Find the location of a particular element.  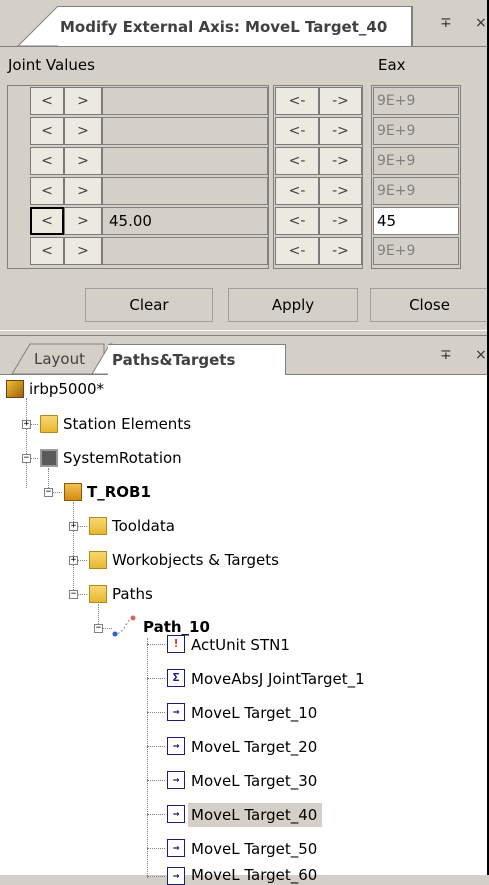

tree-node-instruction: MoveAbsJ JointTarget_1 is located at coordinates (278, 679).